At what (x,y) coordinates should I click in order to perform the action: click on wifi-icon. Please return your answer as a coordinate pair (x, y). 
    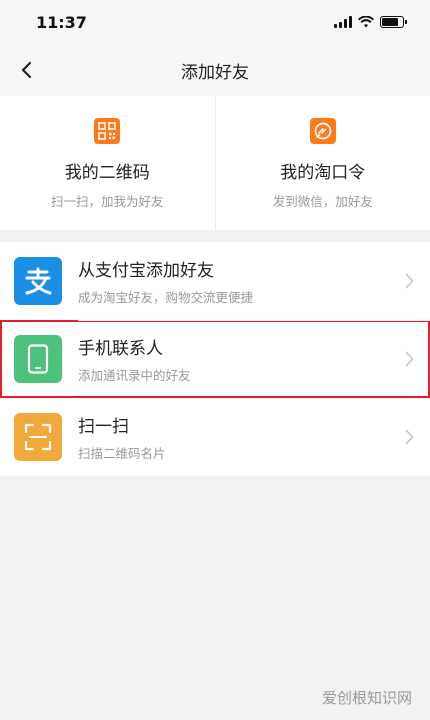
    Looking at the image, I should click on (366, 22).